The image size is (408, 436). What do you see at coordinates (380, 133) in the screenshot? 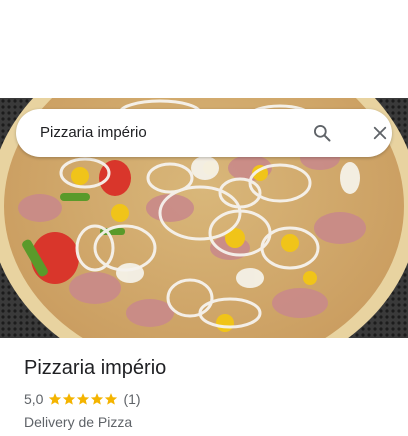
I see `close-icon` at bounding box center [380, 133].